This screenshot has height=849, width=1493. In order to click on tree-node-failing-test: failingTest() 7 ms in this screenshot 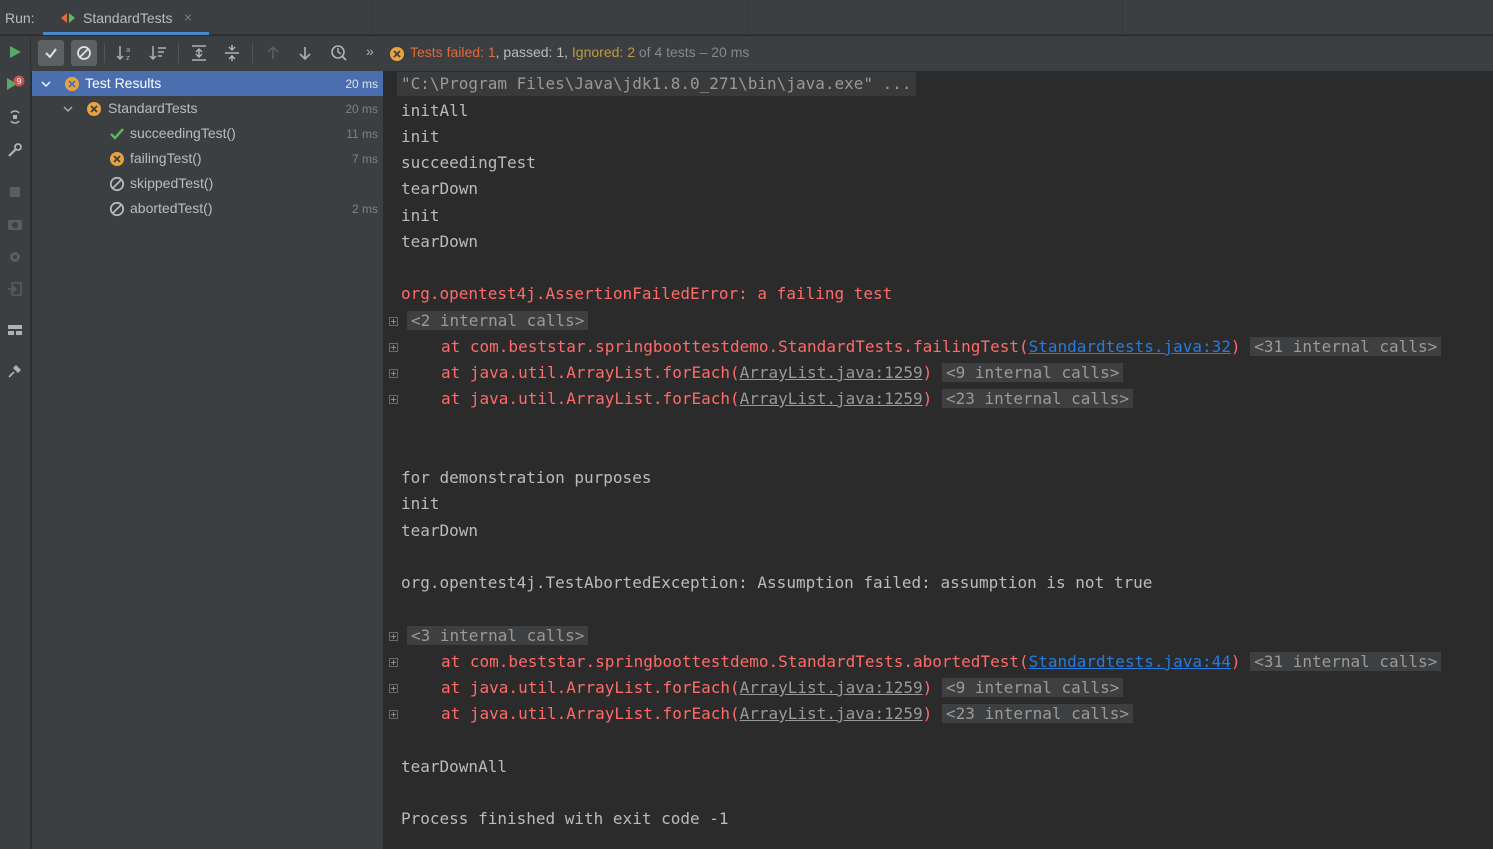, I will do `click(207, 158)`.